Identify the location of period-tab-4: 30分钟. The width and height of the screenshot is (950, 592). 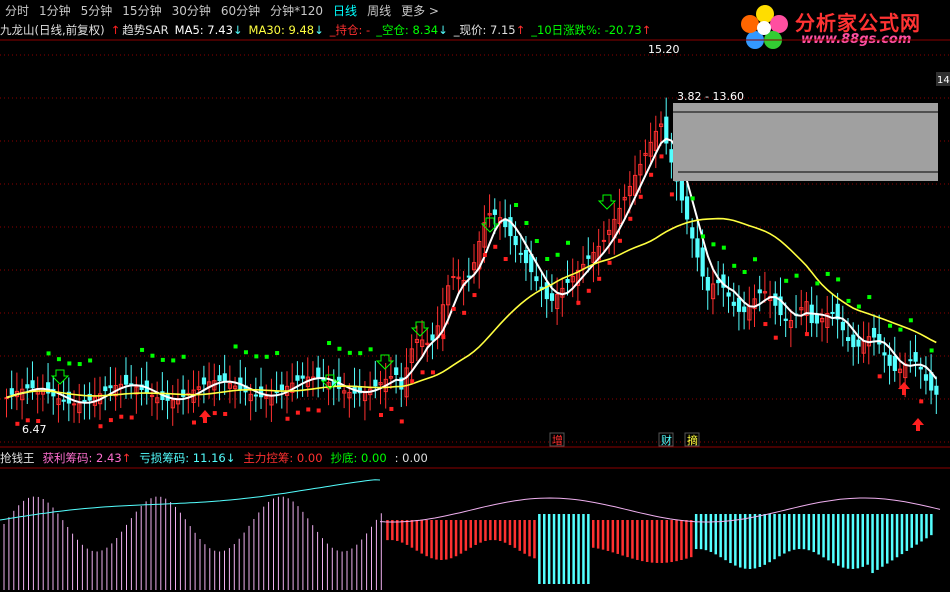
(191, 10).